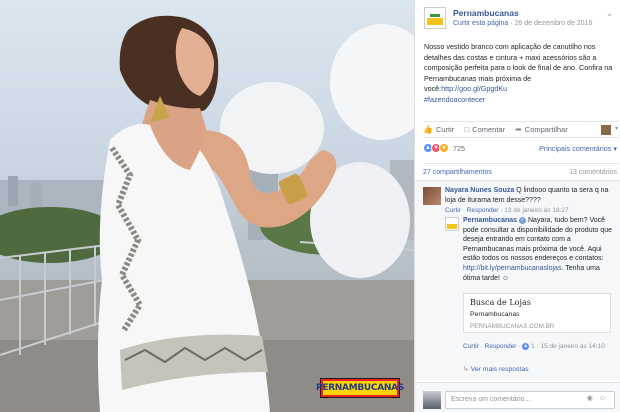  What do you see at coordinates (486, 13) in the screenshot?
I see `page-name-link: Pernambucanas` at bounding box center [486, 13].